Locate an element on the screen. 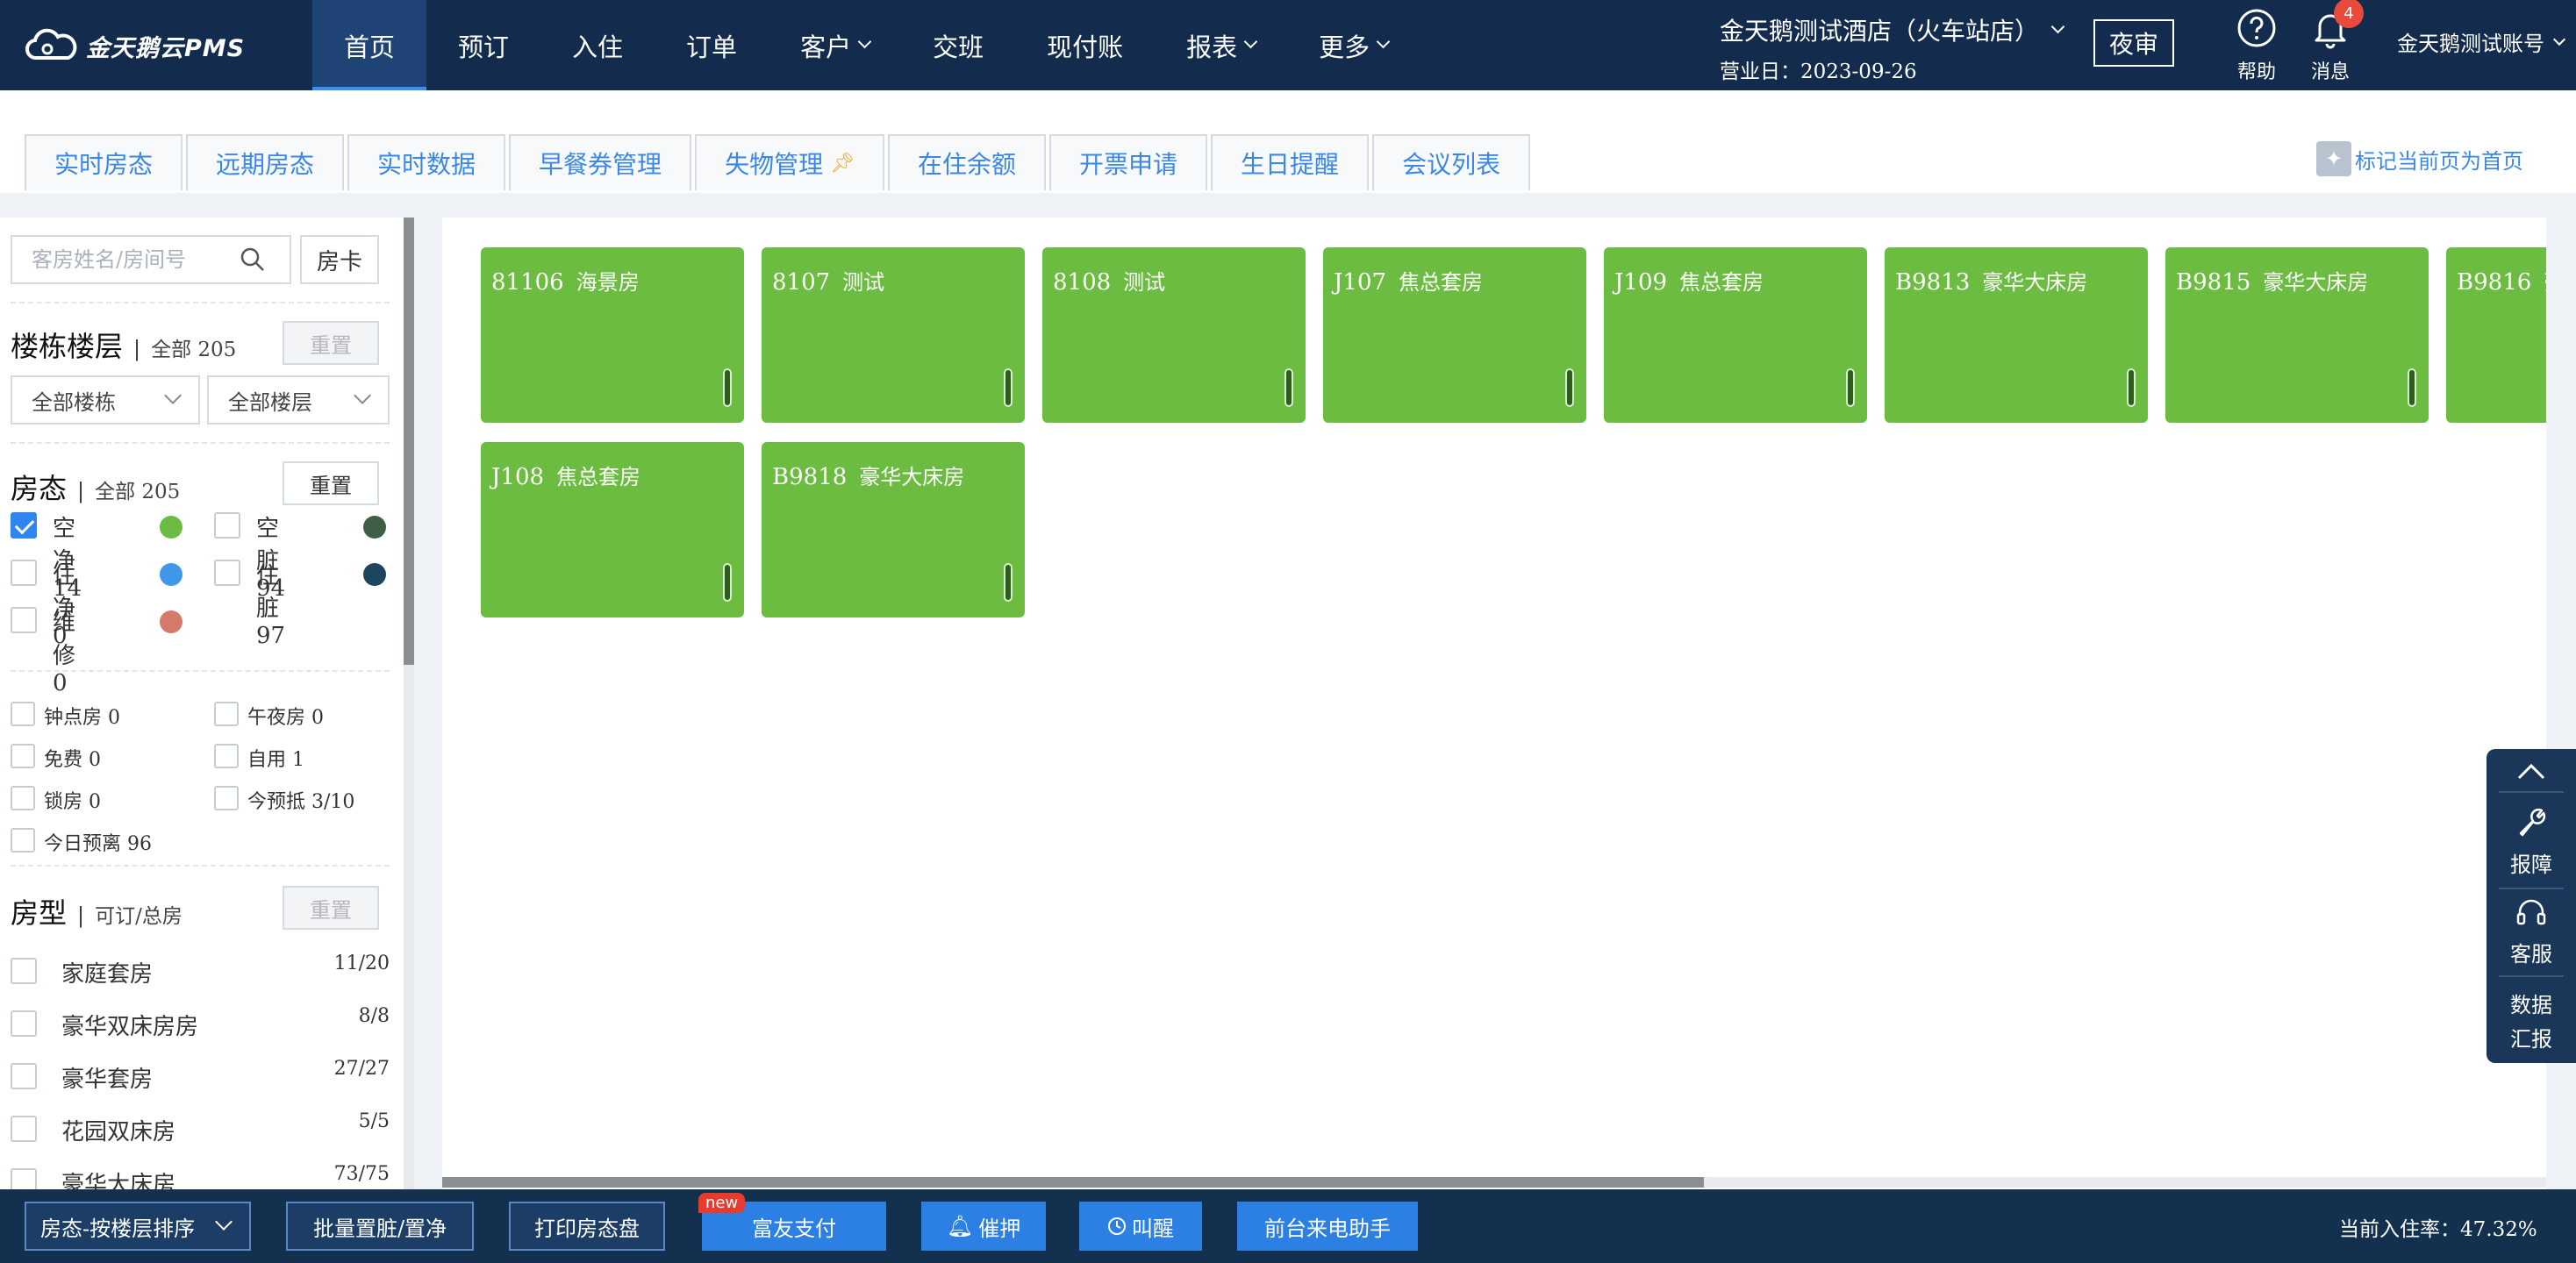 This screenshot has width=2576, height=1263. hotel-switcher: 金天鹅测试酒店（火车站店） 营业日：2023-09-26 is located at coordinates (1892, 48).